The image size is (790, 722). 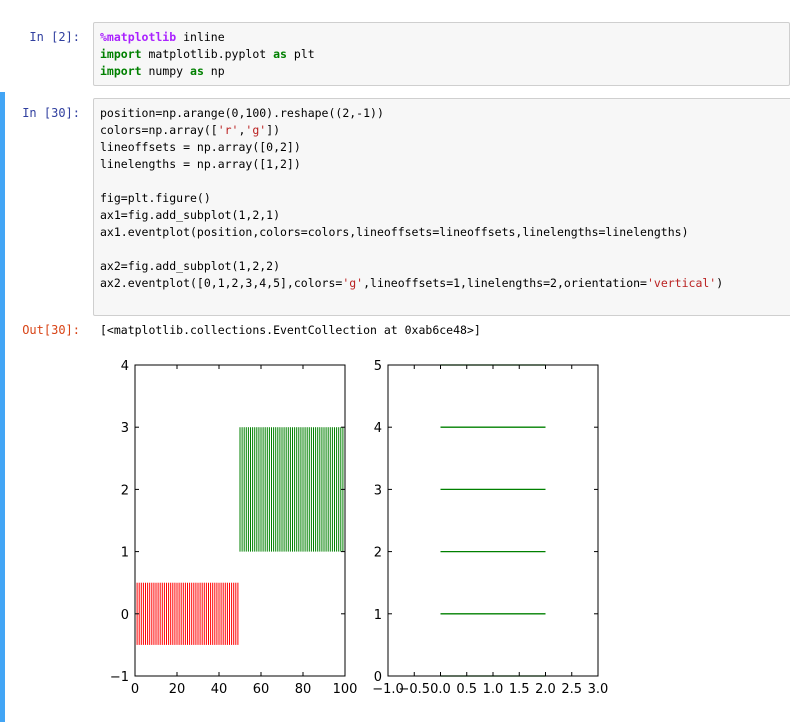 What do you see at coordinates (466, 689) in the screenshot?
I see `x-tick-label: 0.5` at bounding box center [466, 689].